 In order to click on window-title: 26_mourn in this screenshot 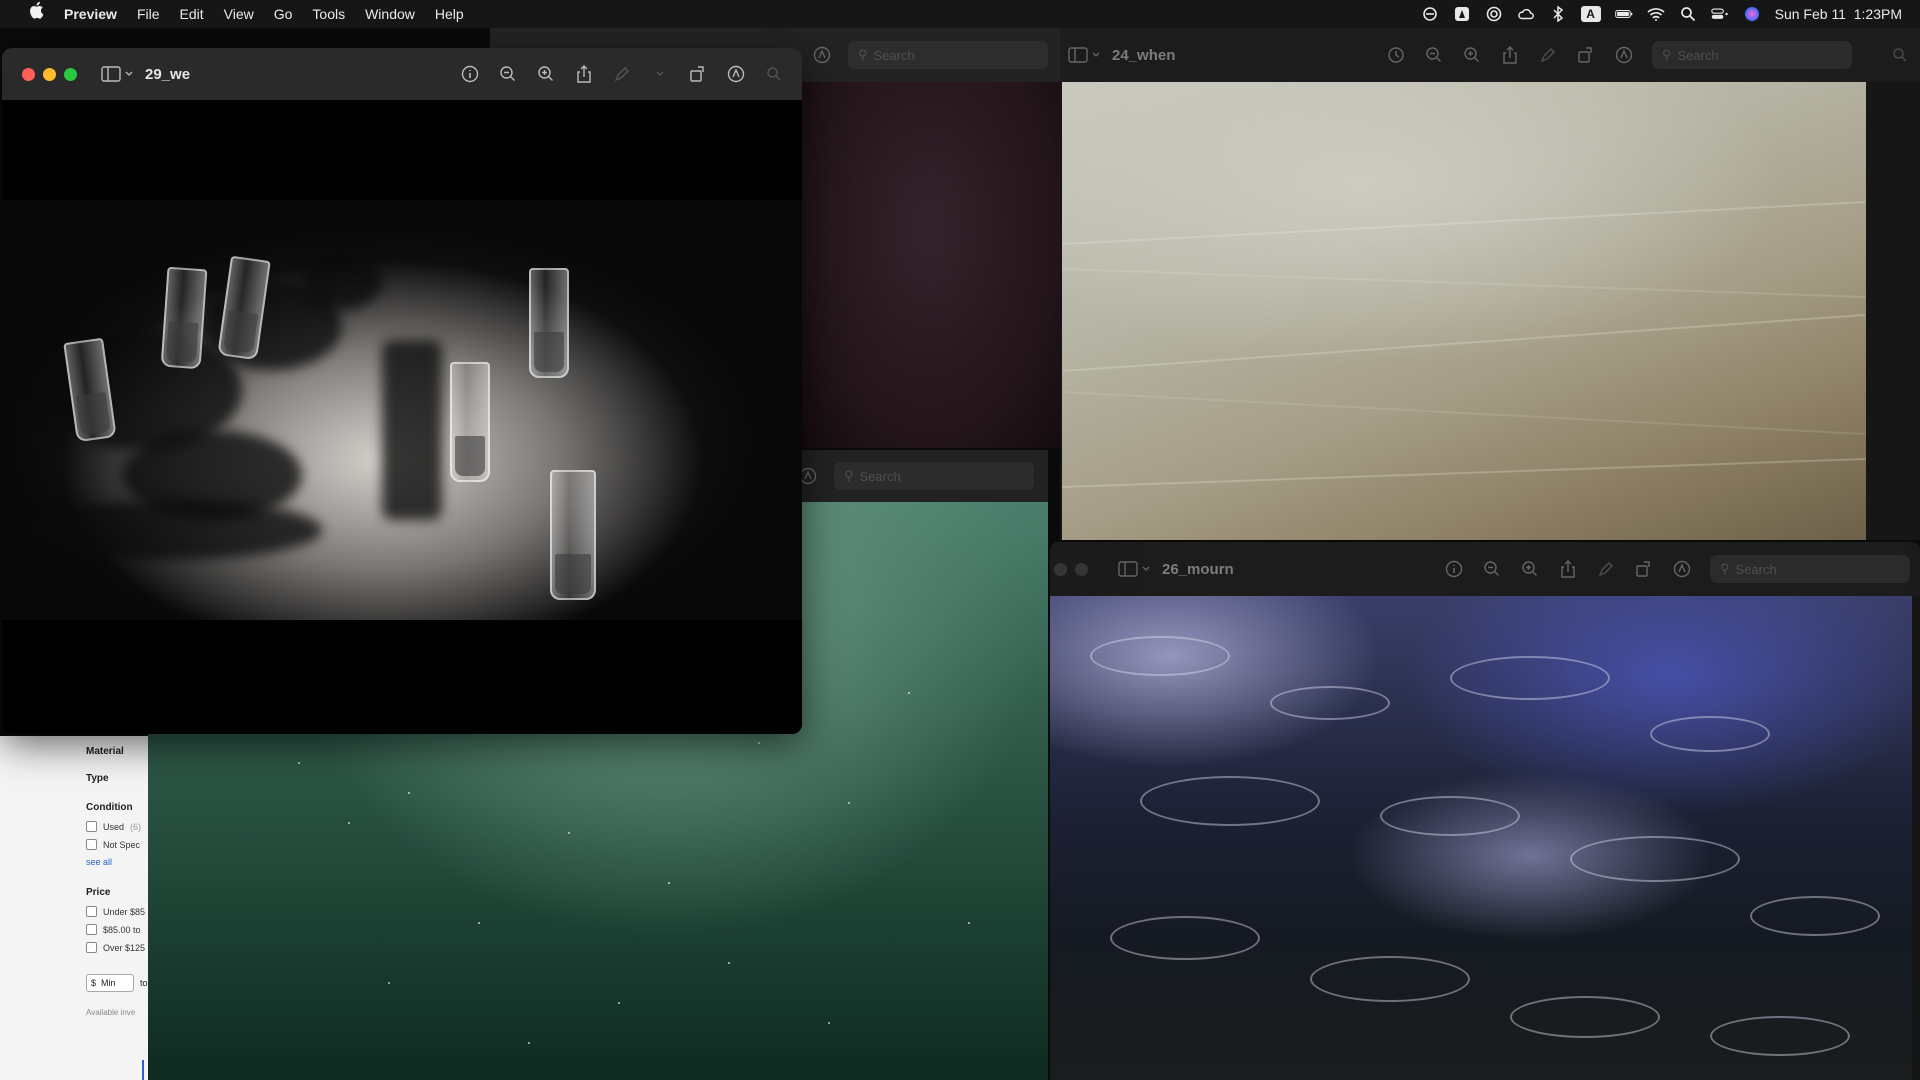, I will do `click(1198, 569)`.